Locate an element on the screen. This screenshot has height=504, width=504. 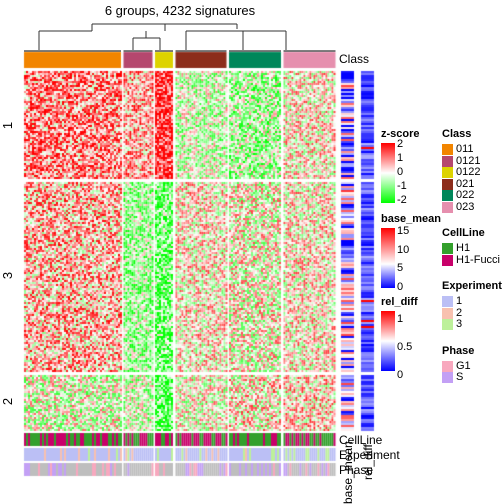
chart-title: 6 groups, 4232 signatures is located at coordinates (180, 10).